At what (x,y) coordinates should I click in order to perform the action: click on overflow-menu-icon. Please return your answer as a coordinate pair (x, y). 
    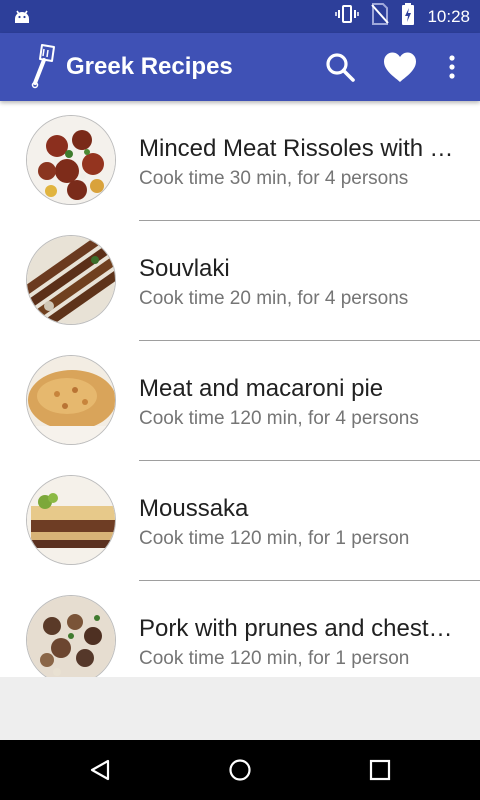
    Looking at the image, I should click on (452, 67).